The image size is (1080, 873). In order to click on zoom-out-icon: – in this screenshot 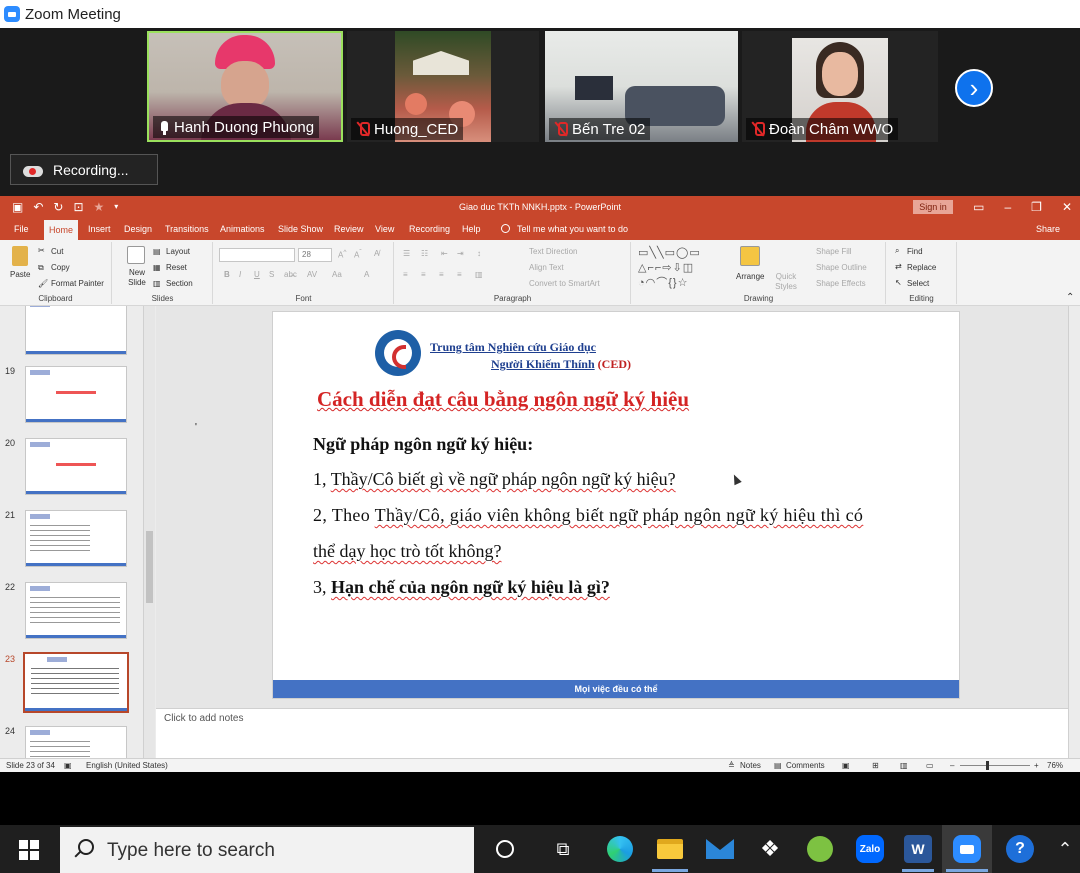, I will do `click(952, 765)`.